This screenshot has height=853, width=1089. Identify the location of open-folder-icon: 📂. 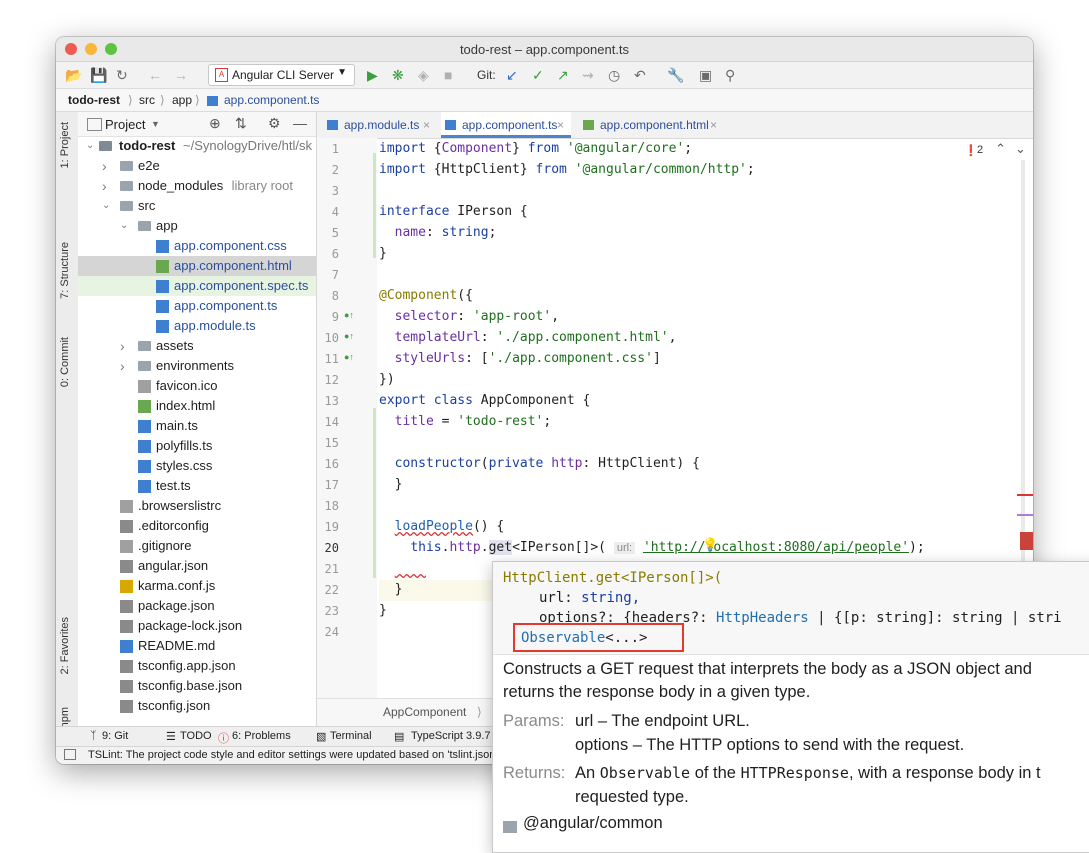
(73, 75).